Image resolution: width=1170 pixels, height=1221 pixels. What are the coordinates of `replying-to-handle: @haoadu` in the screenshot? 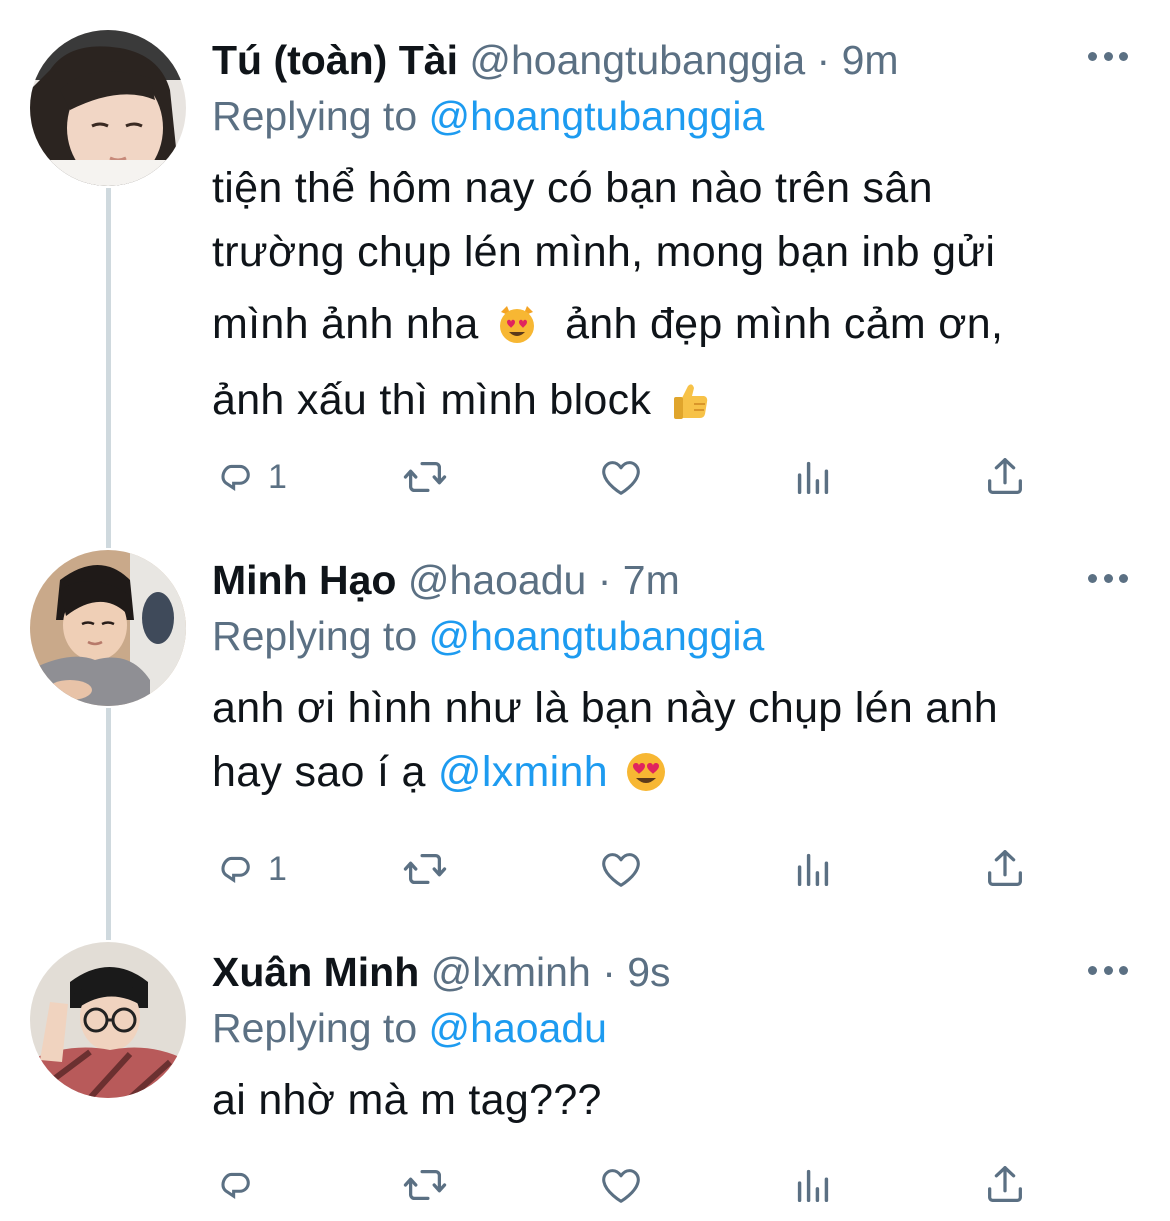 It's located at (518, 1028).